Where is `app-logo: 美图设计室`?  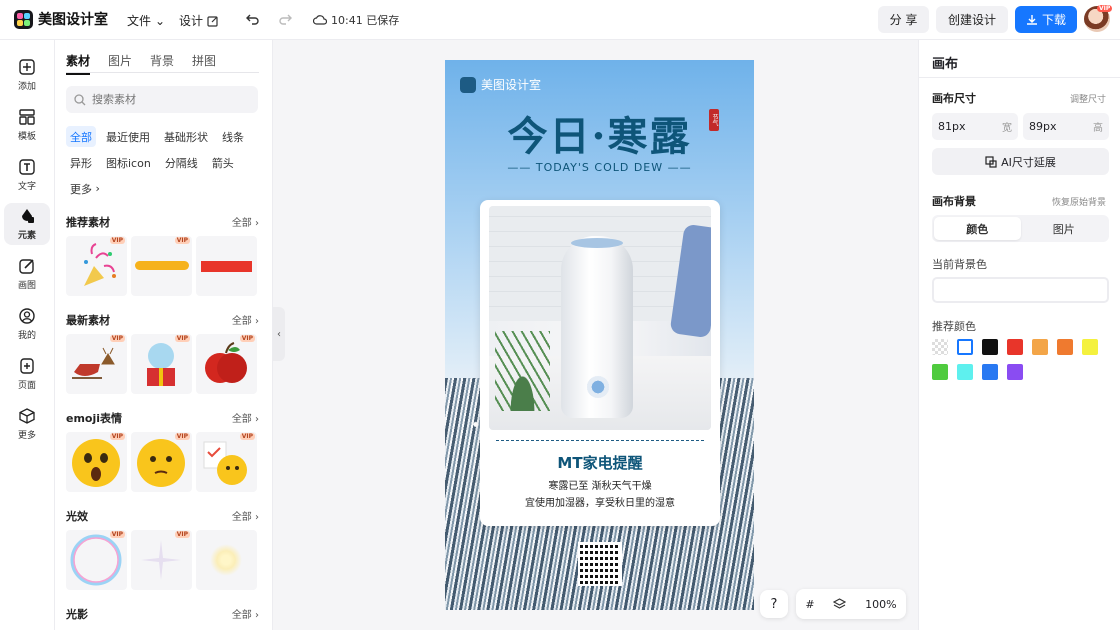 app-logo: 美图设计室 is located at coordinates (61, 19).